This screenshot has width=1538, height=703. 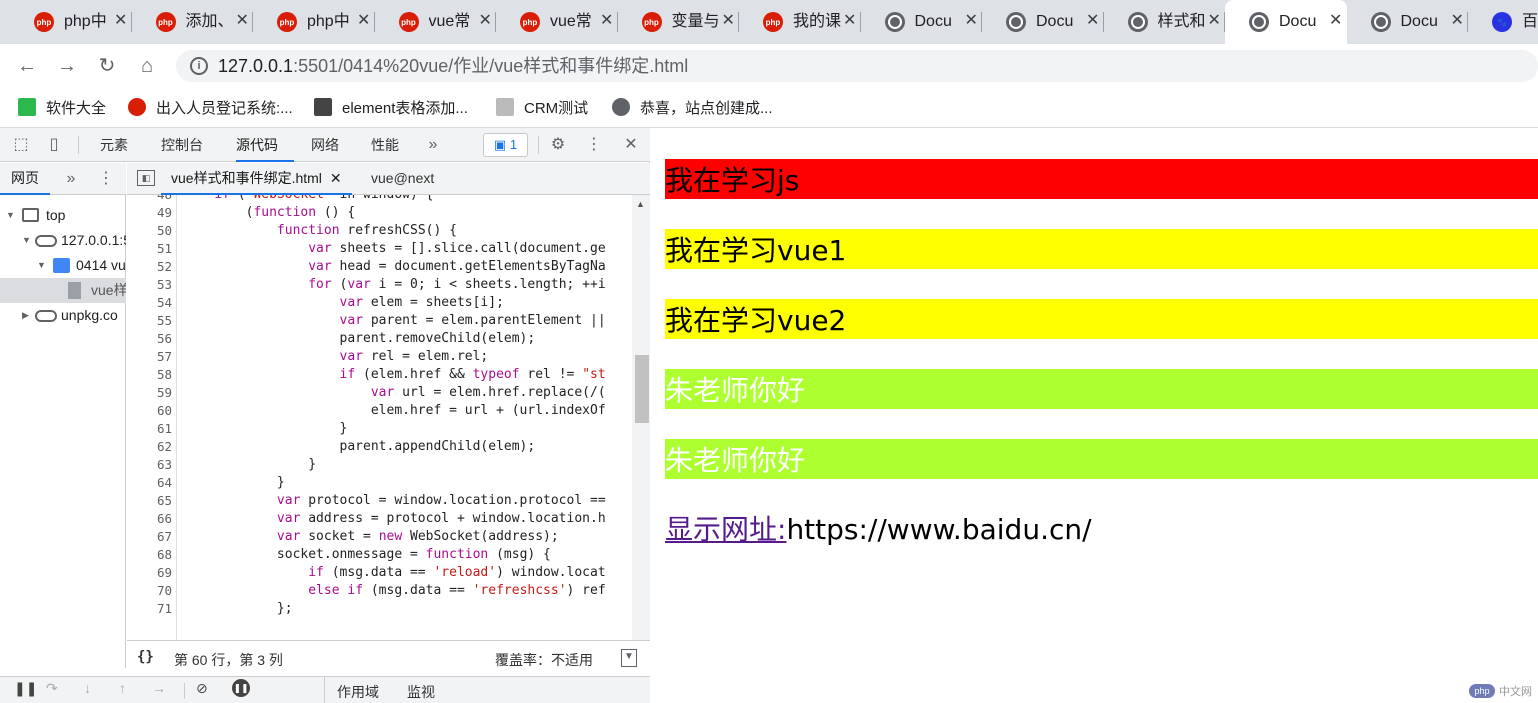 What do you see at coordinates (149, 483) in the screenshot?
I see `line-number: 64` at bounding box center [149, 483].